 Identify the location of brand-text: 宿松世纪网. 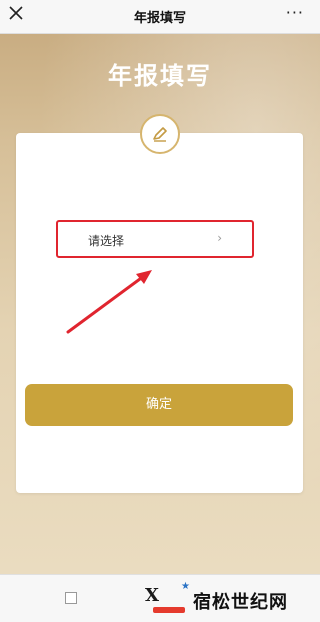
(240, 602).